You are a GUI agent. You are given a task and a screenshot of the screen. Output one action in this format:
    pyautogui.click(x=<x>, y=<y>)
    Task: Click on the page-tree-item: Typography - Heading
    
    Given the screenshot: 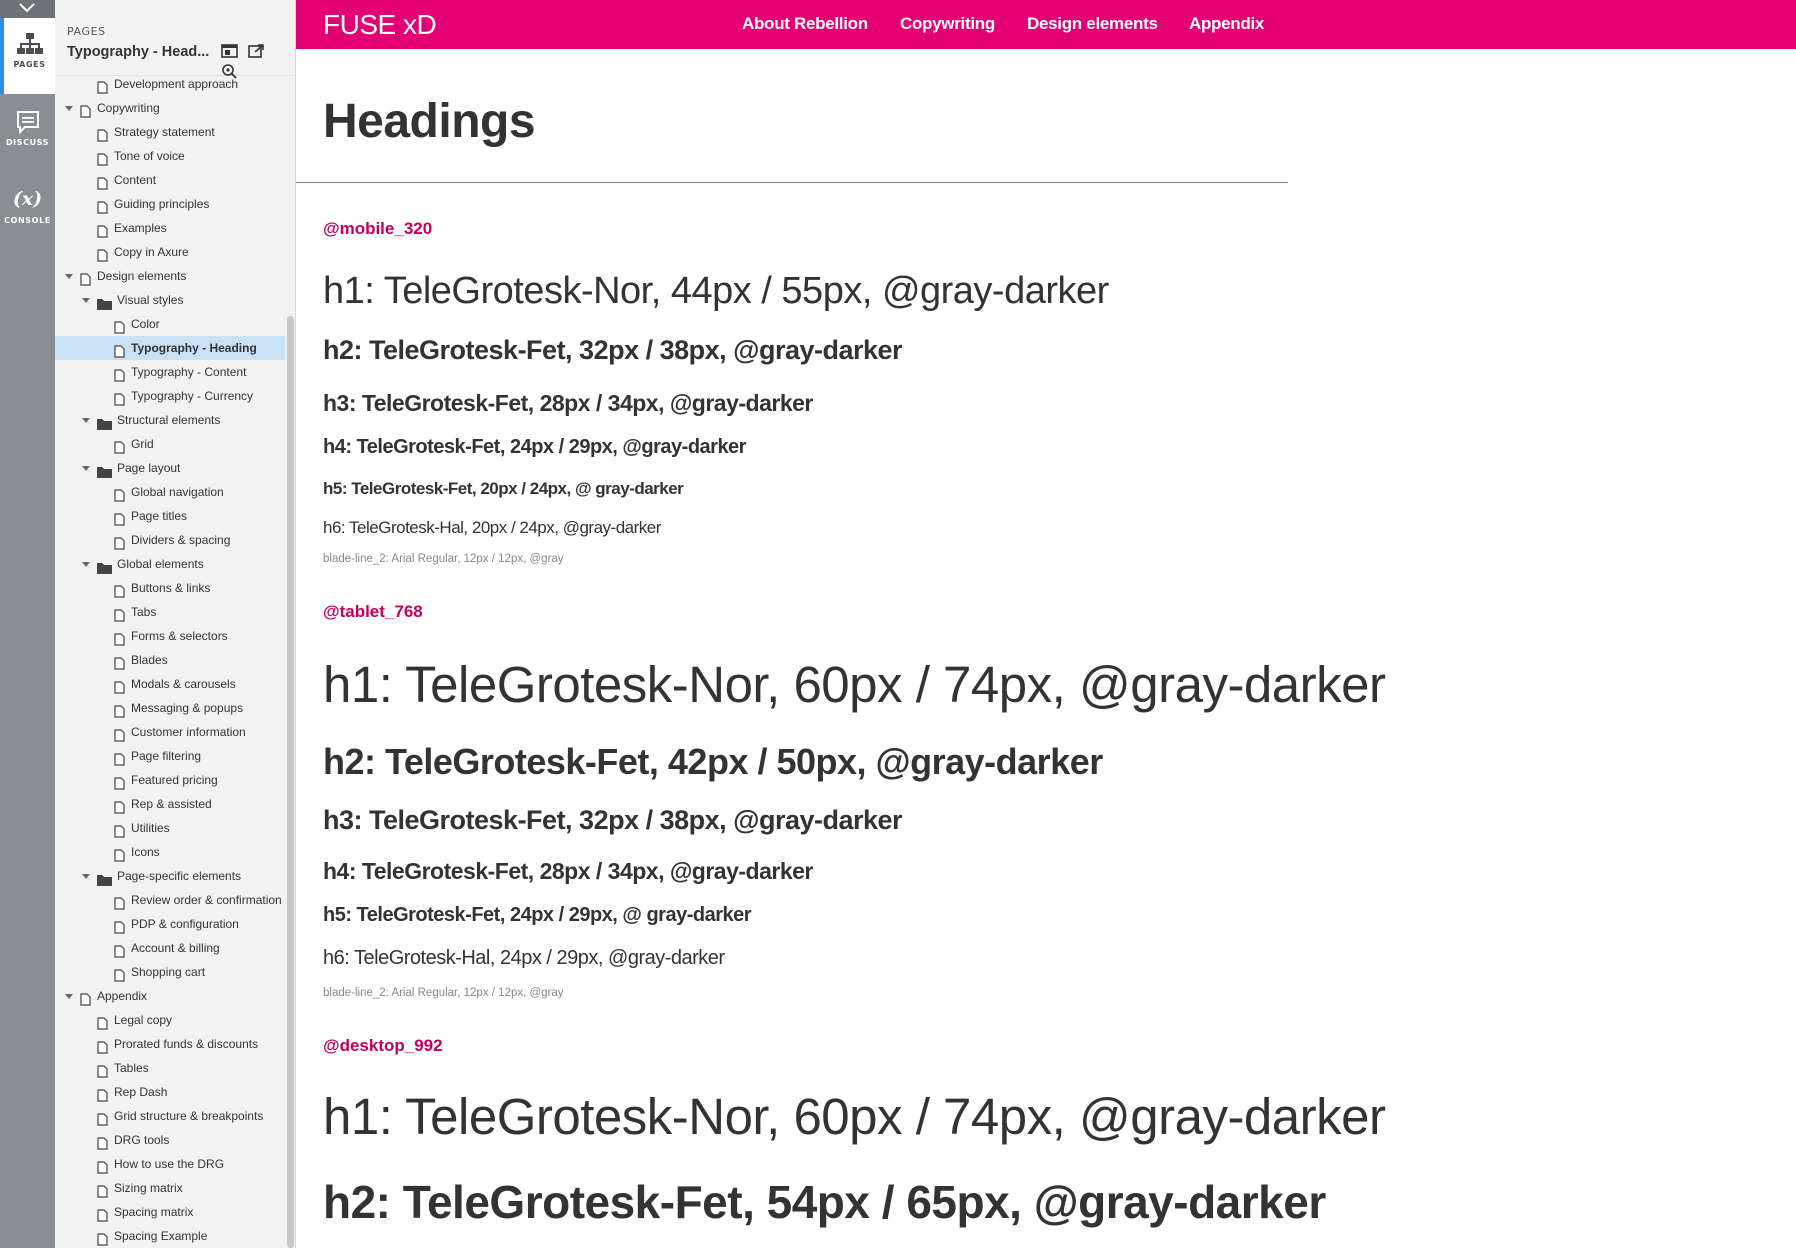 What is the action you would take?
    pyautogui.click(x=170, y=348)
    